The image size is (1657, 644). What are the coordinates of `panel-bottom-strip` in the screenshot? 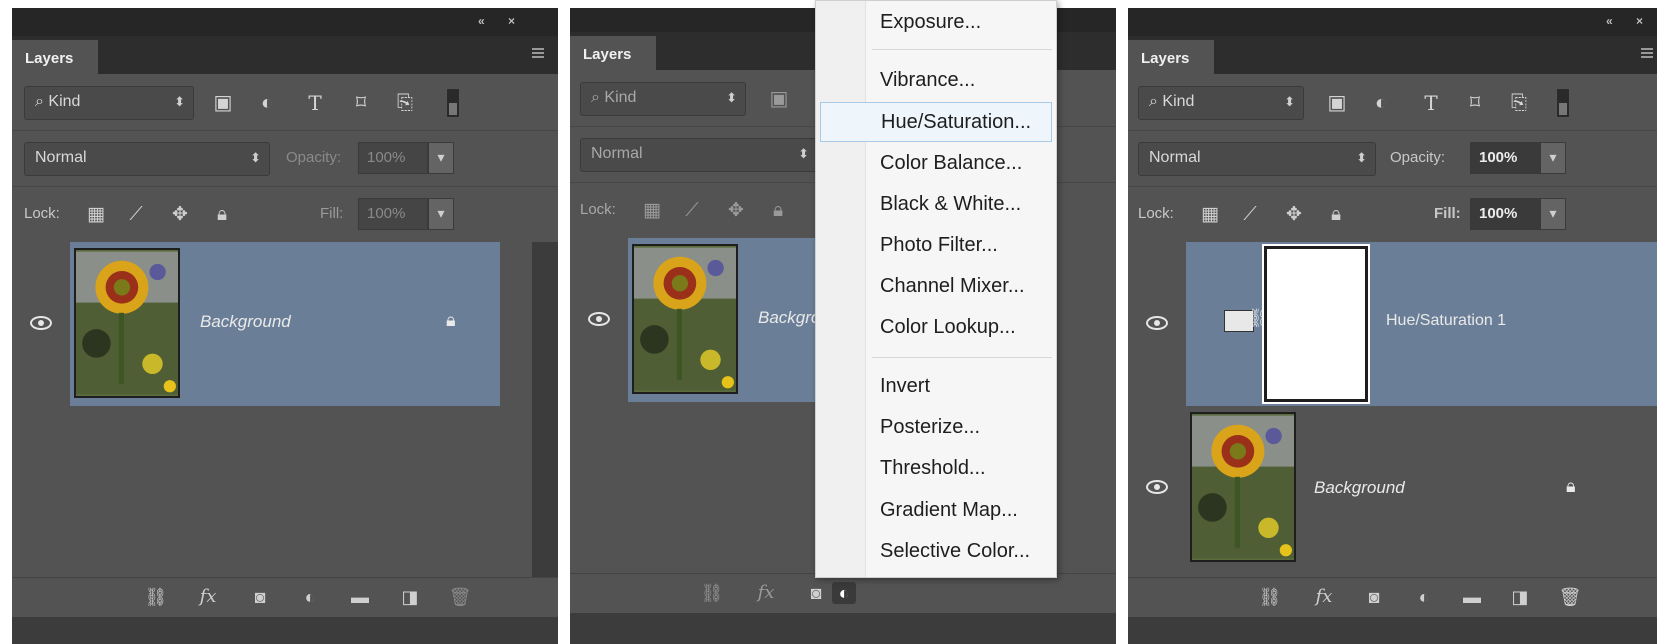 It's located at (285, 630).